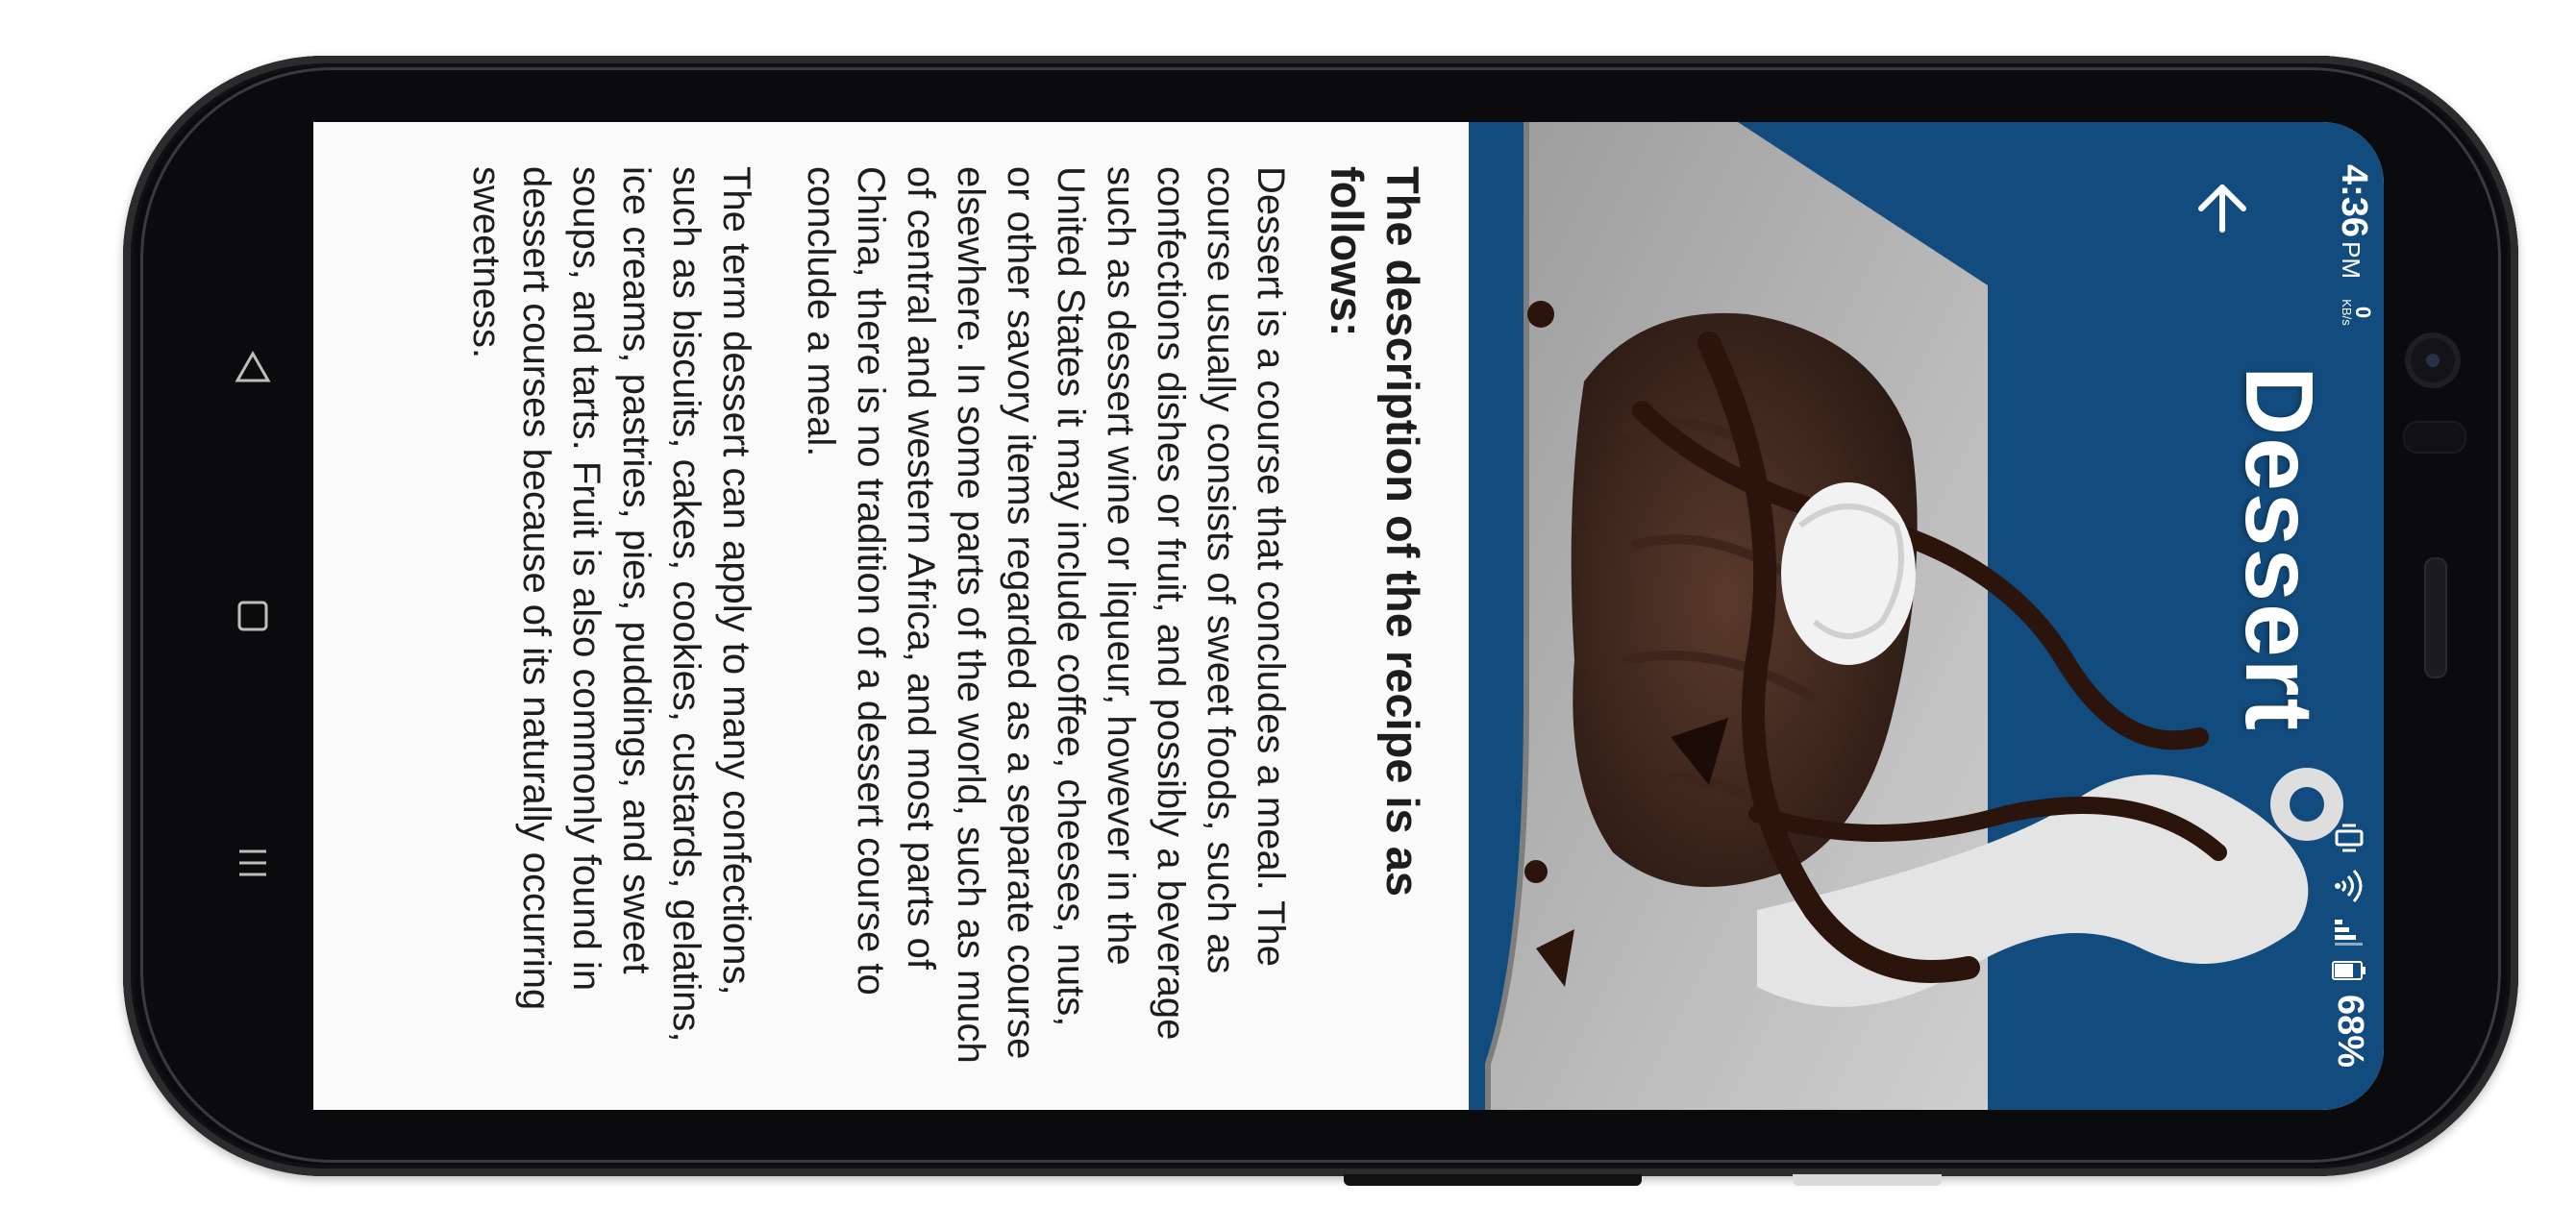 The height and width of the screenshot is (1230, 2576). I want to click on home-icon, so click(253, 616).